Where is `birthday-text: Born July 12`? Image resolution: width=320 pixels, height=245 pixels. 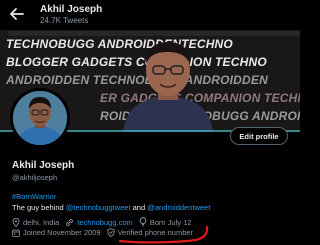 birthday-text: Born July 12 is located at coordinates (170, 222).